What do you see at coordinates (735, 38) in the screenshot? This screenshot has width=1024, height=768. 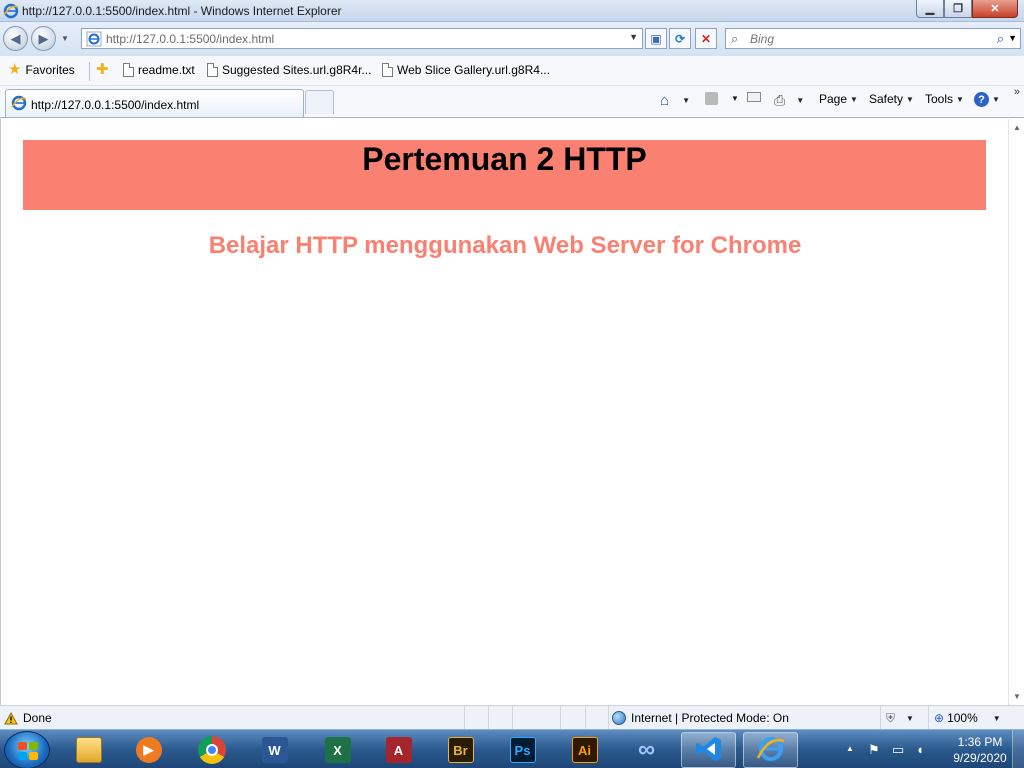 I see `bing-search-icon: ⌕` at bounding box center [735, 38].